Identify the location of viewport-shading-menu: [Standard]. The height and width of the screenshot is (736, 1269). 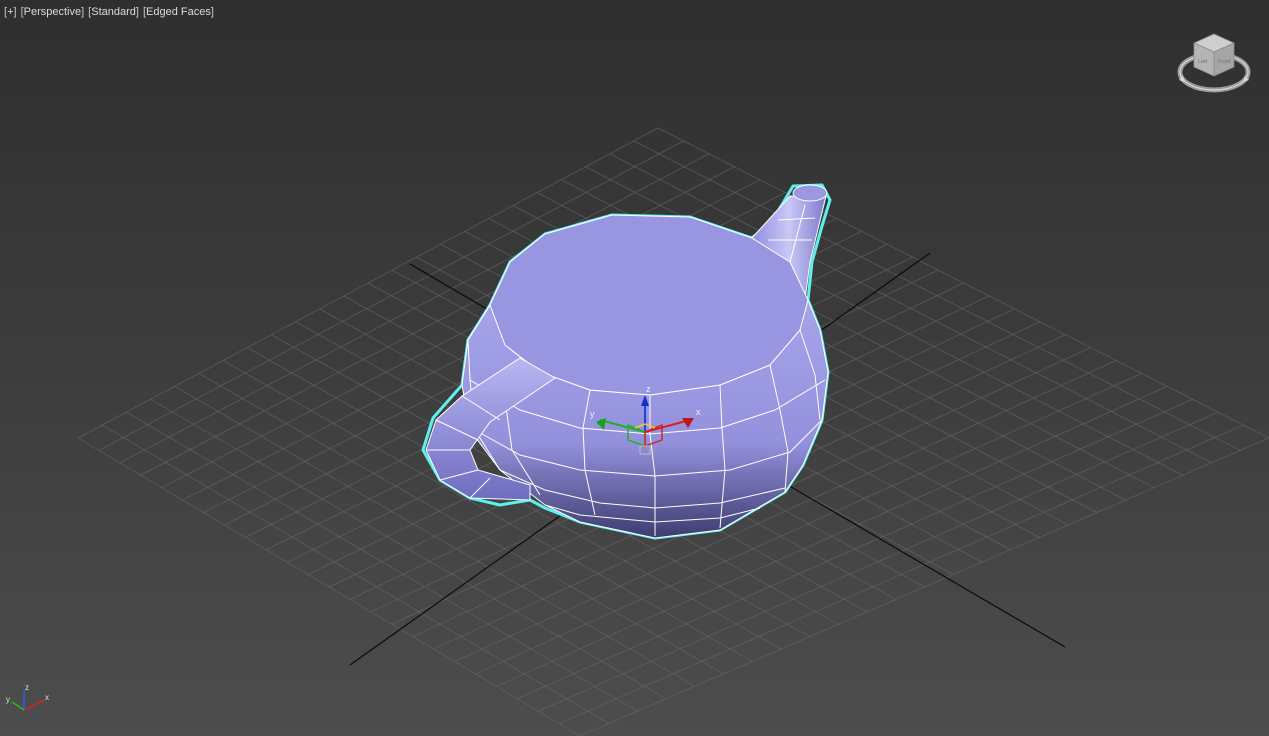
(113, 12).